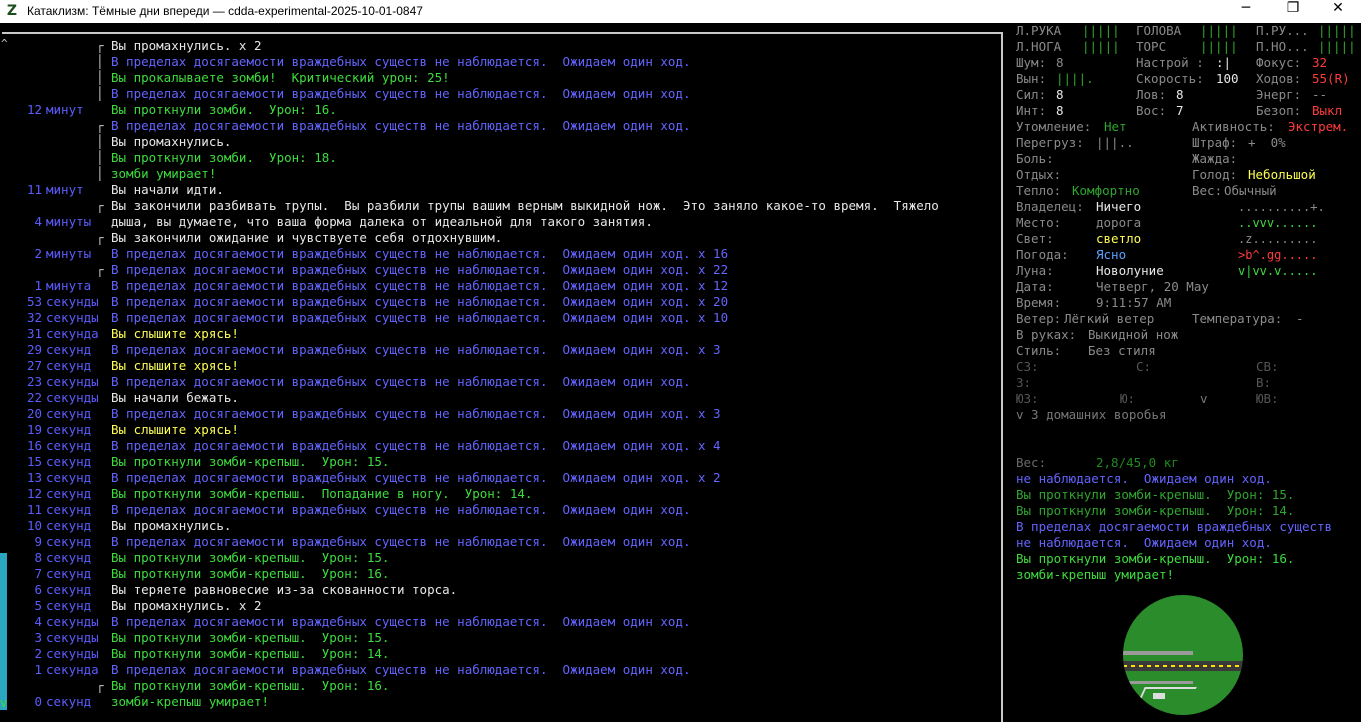 The image size is (1361, 722). Describe the element at coordinates (34, 349) in the screenshot. I see `log-entry-time-value: 29` at that location.